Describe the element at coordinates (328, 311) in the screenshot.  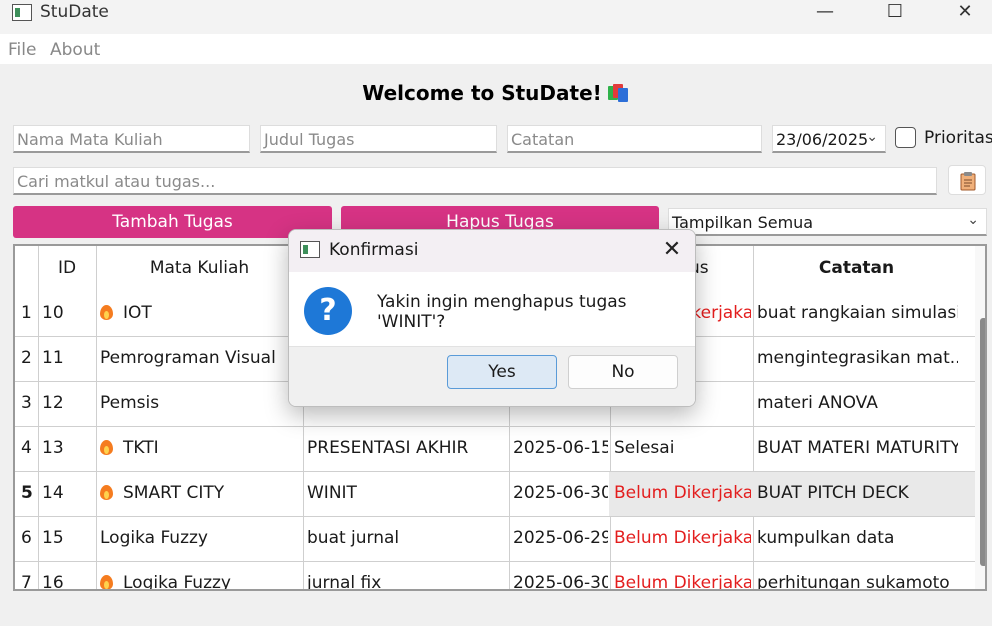
I see `question-icon: ?` at that location.